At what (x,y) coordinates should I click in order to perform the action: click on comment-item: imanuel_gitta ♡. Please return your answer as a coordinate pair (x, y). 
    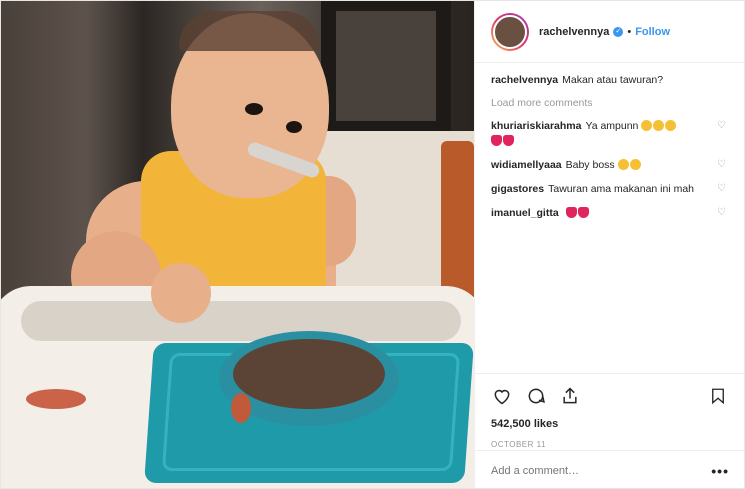
    Looking at the image, I should click on (609, 213).